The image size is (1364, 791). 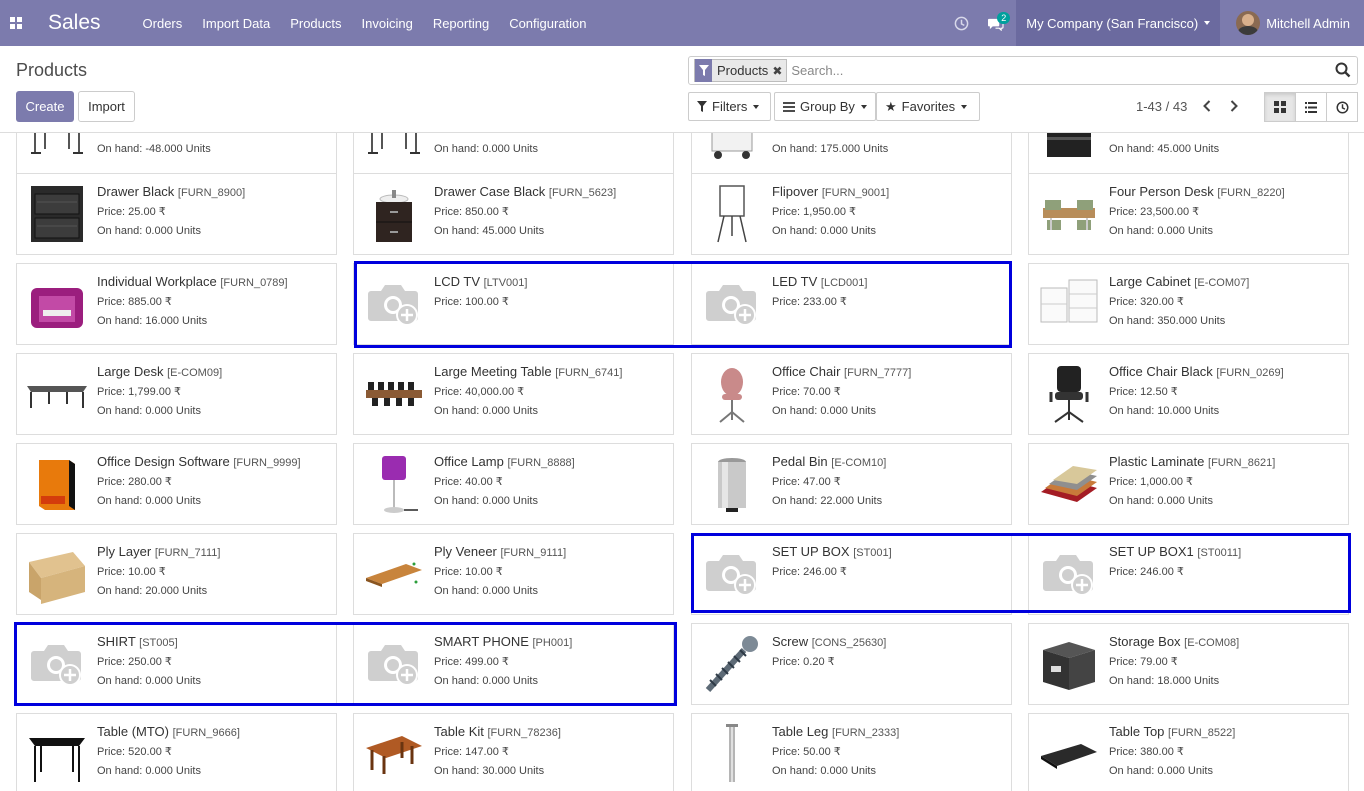 What do you see at coordinates (1280, 107) in the screenshot?
I see `kanban-view-icon` at bounding box center [1280, 107].